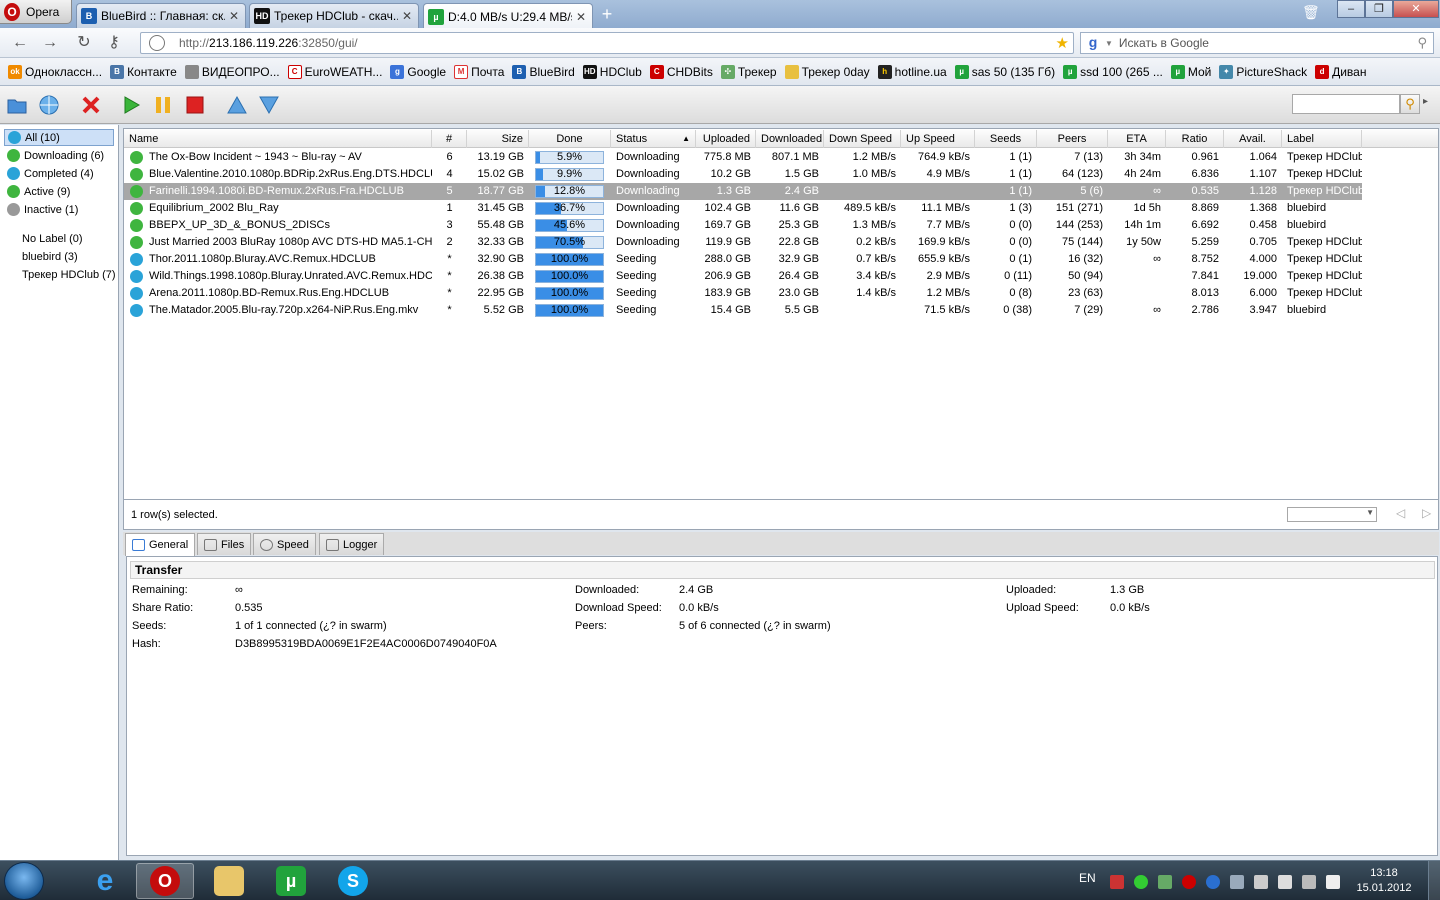  Describe the element at coordinates (681, 71) in the screenshot. I see `bookmark-item: C CHDBits` at that location.